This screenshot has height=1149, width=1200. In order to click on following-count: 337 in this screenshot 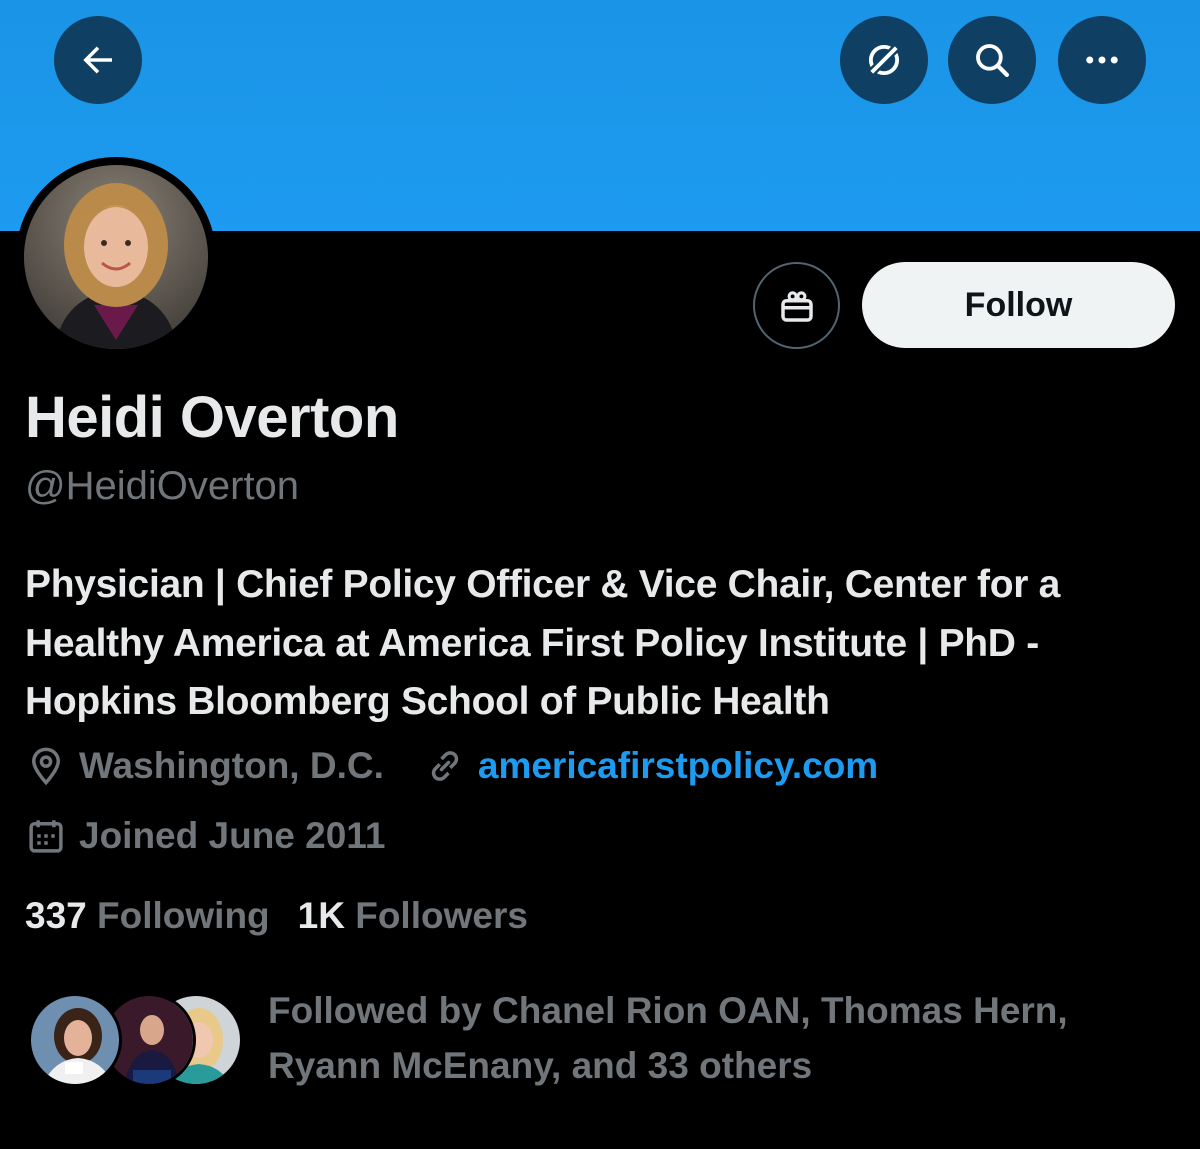, I will do `click(56, 915)`.